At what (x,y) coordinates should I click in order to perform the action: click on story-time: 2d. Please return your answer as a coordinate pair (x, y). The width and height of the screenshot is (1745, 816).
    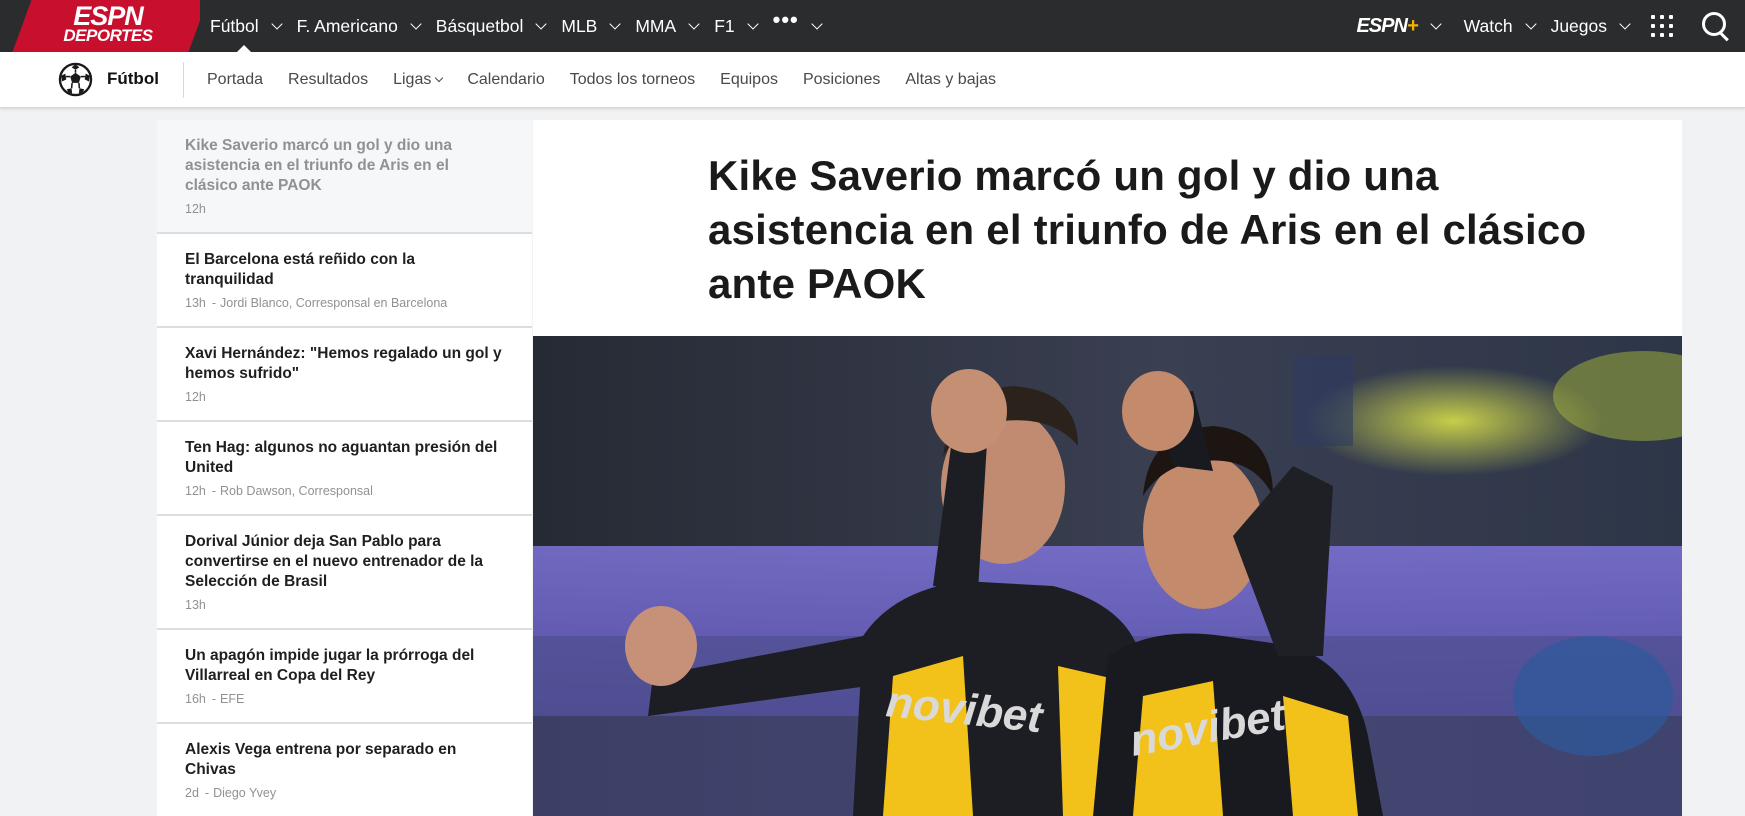
    Looking at the image, I should click on (192, 793).